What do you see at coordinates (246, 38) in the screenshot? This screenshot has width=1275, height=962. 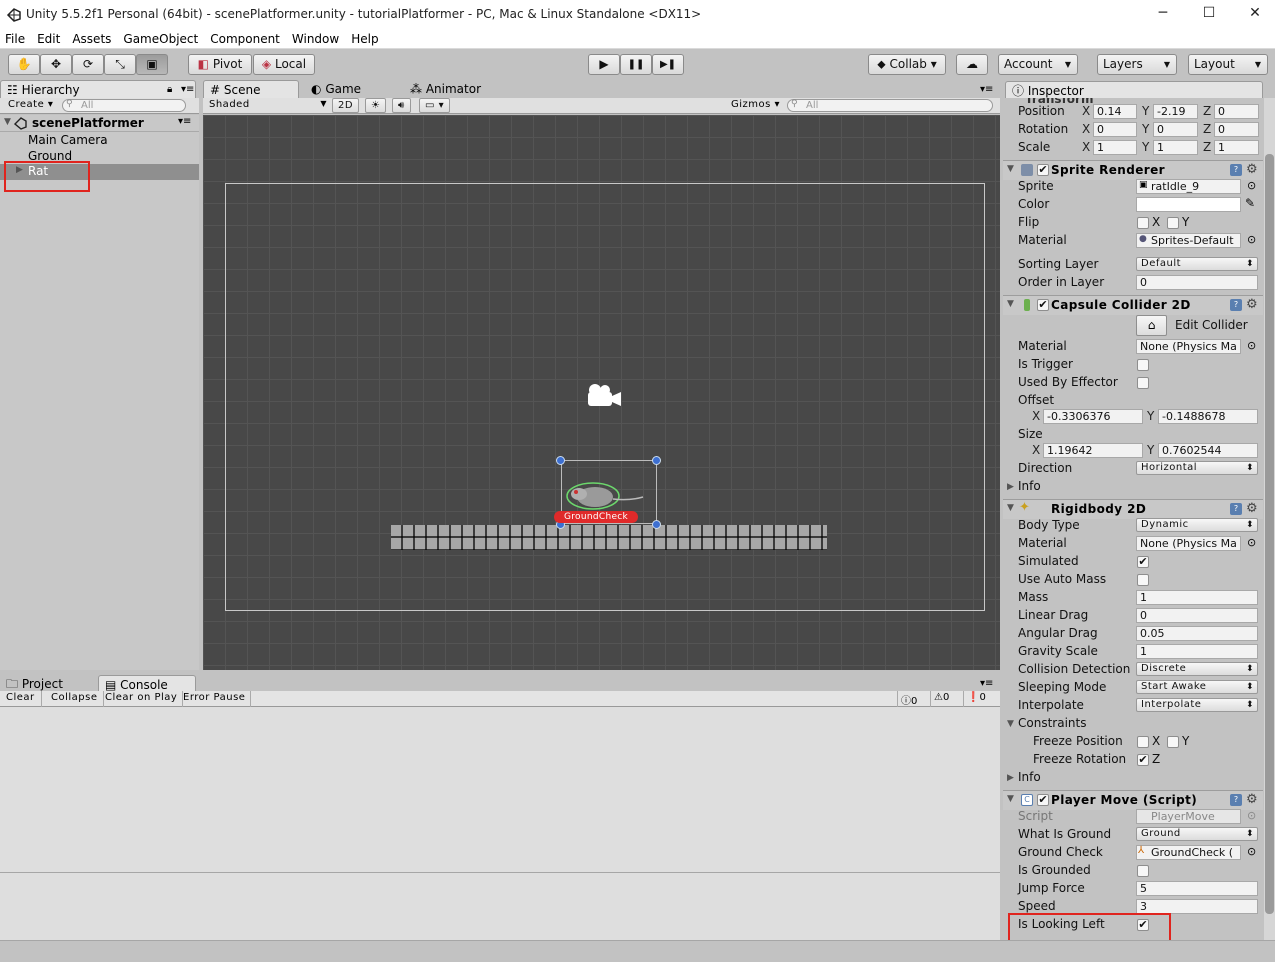 I see `menu-component: Component` at bounding box center [246, 38].